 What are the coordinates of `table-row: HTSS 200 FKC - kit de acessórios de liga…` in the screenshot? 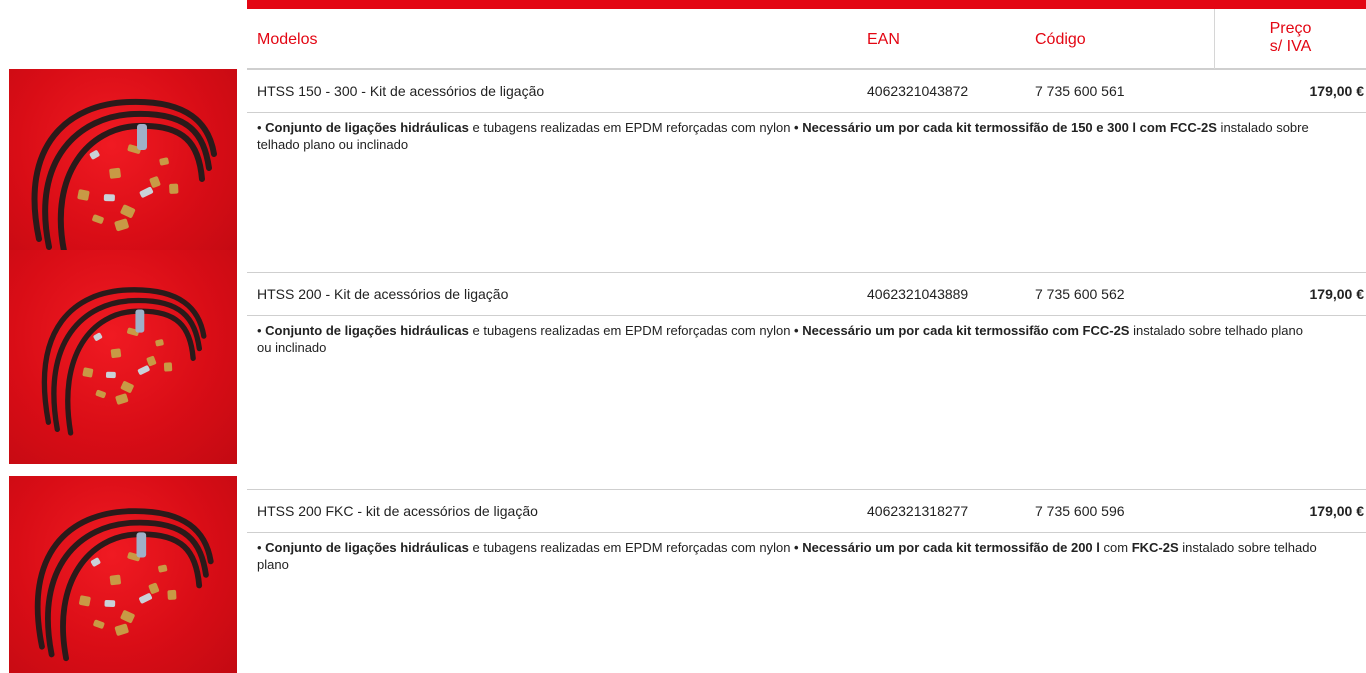 It's located at (806, 511).